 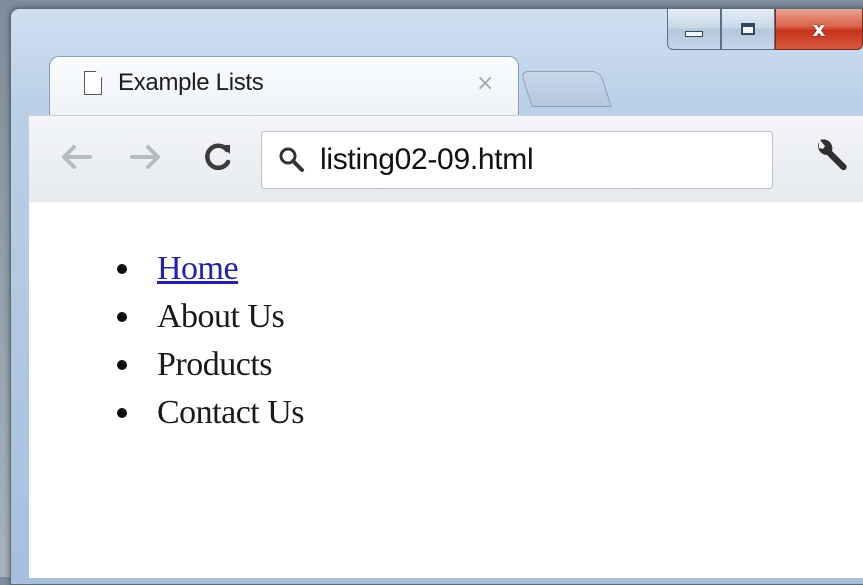 I want to click on window-caption-buttons: x, so click(x=765, y=30).